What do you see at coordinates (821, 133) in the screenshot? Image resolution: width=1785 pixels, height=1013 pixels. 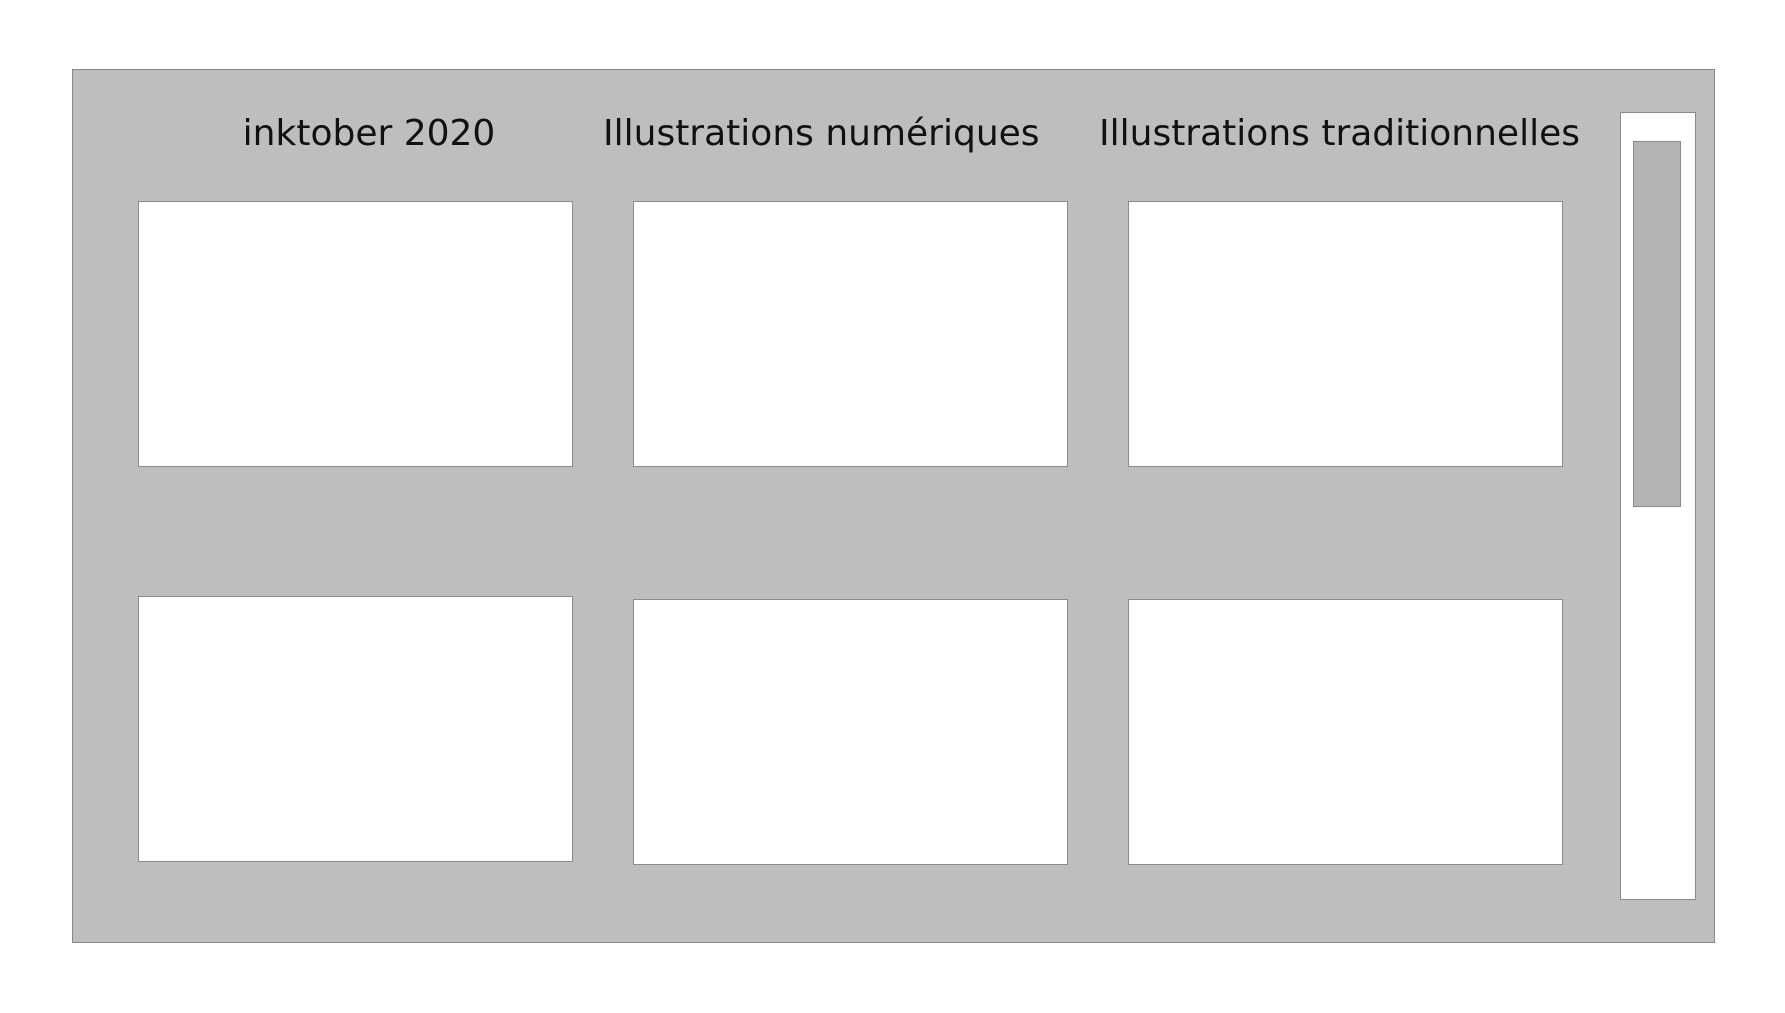 I see `column-title-digital: Illustrations numériques` at bounding box center [821, 133].